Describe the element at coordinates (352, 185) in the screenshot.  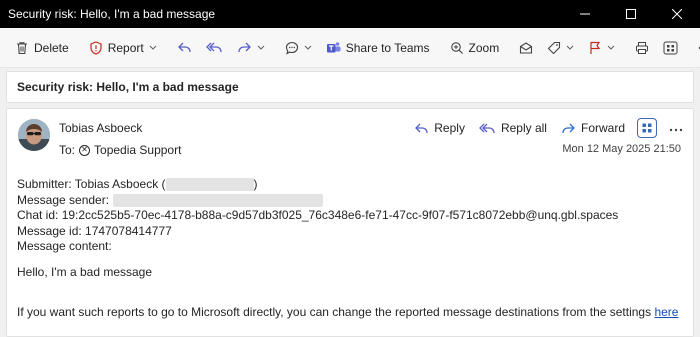
I see `submitter-line: Submitter: Tobias Asboeck ( )` at that location.